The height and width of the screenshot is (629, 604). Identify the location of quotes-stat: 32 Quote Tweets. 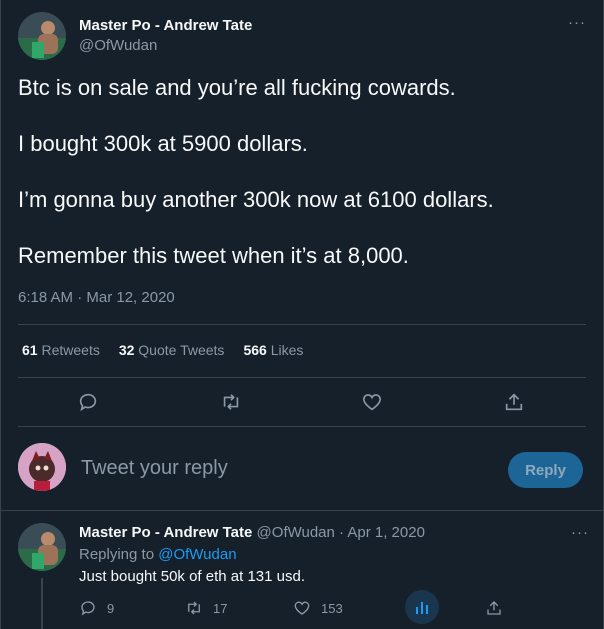
(172, 350).